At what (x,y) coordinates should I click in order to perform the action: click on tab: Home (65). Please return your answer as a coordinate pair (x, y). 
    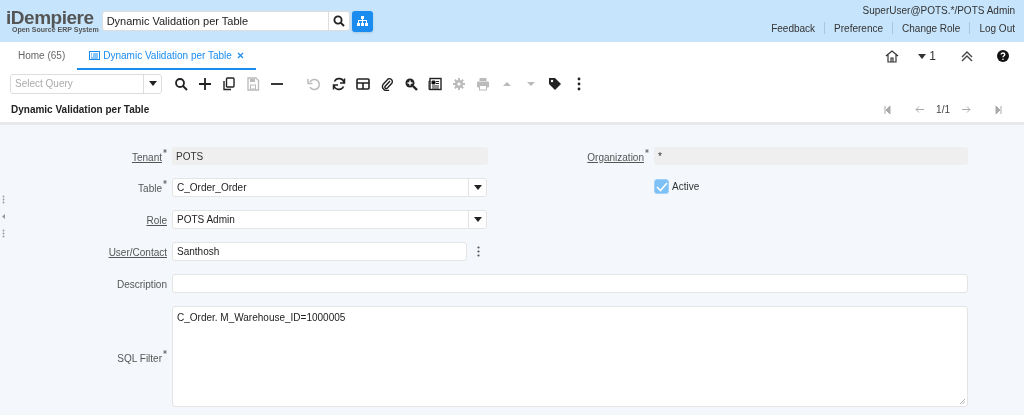
    Looking at the image, I should click on (42, 56).